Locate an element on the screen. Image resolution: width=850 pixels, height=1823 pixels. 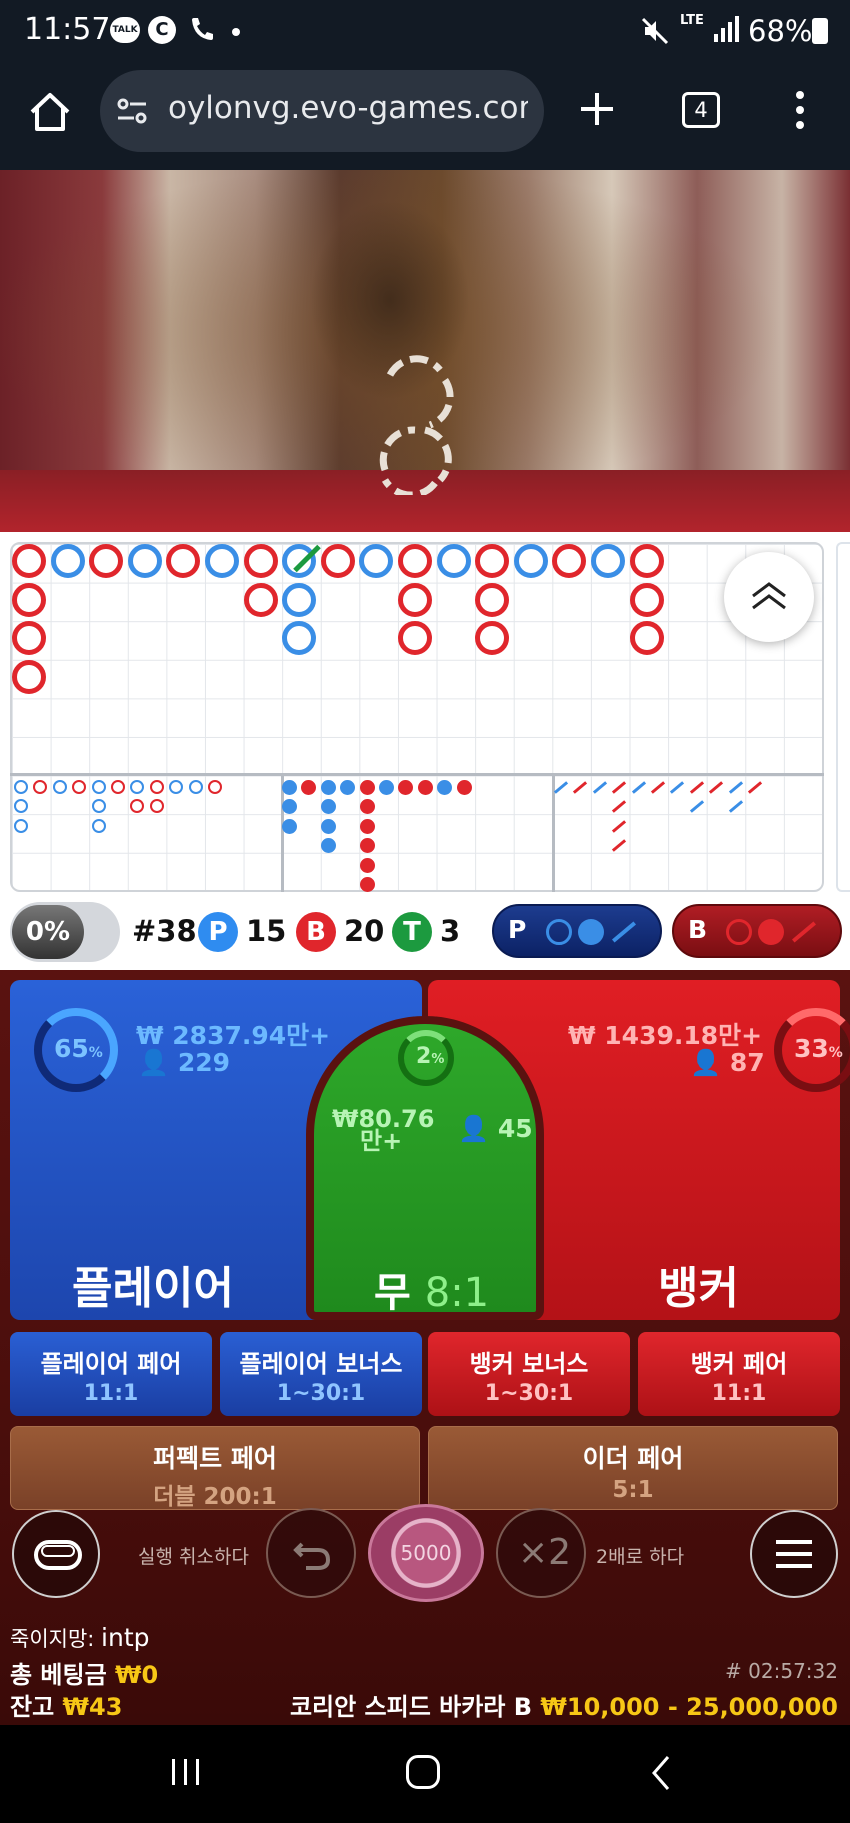
banker-predict-label: B is located at coordinates (698, 929).